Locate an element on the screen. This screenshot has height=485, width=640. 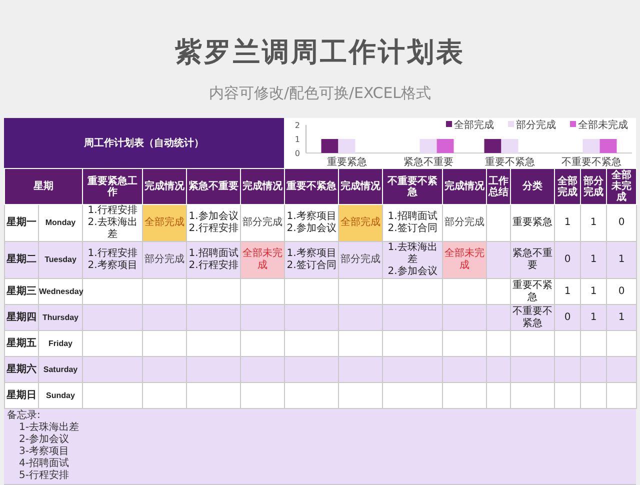
column-header: 星期 is located at coordinates (43, 186).